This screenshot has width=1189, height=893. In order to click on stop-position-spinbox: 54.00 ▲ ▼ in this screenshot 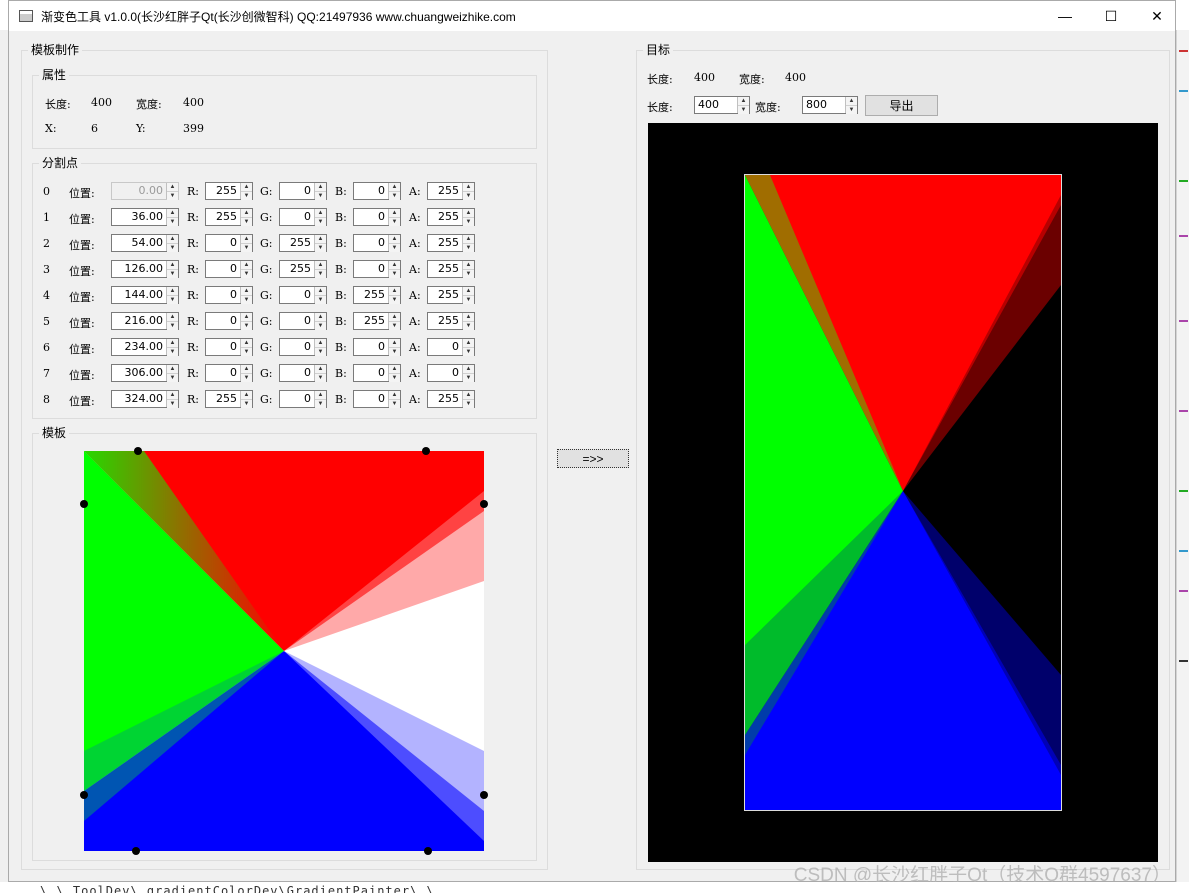, I will do `click(145, 243)`.